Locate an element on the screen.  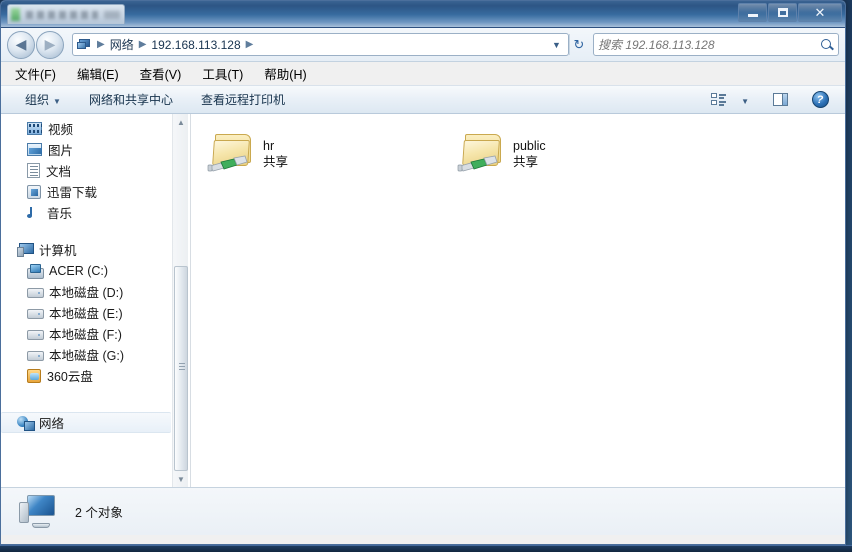
close-button: ✕ is located at coordinates (820, 12).